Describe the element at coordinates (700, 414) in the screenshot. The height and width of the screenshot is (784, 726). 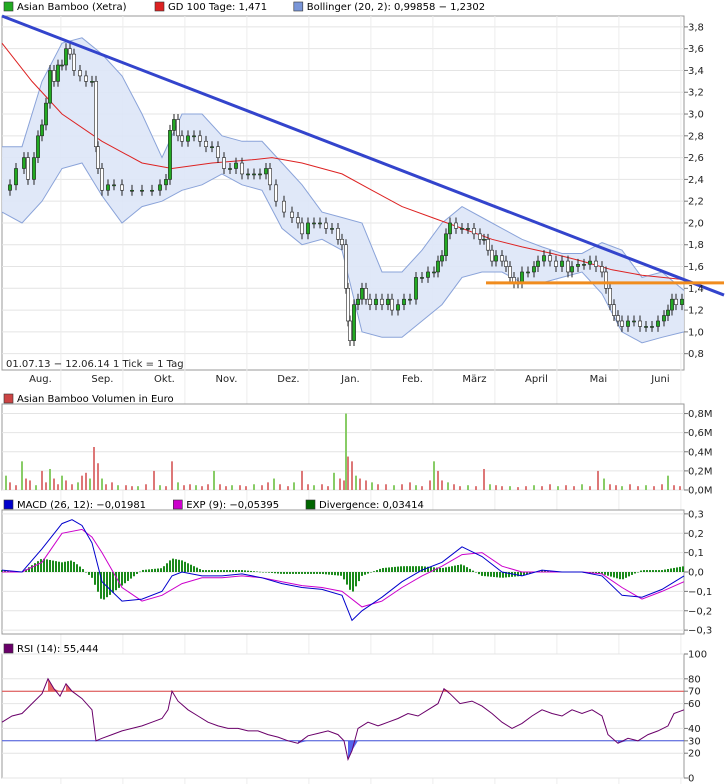
I see `tick-label: 0,8M` at that location.